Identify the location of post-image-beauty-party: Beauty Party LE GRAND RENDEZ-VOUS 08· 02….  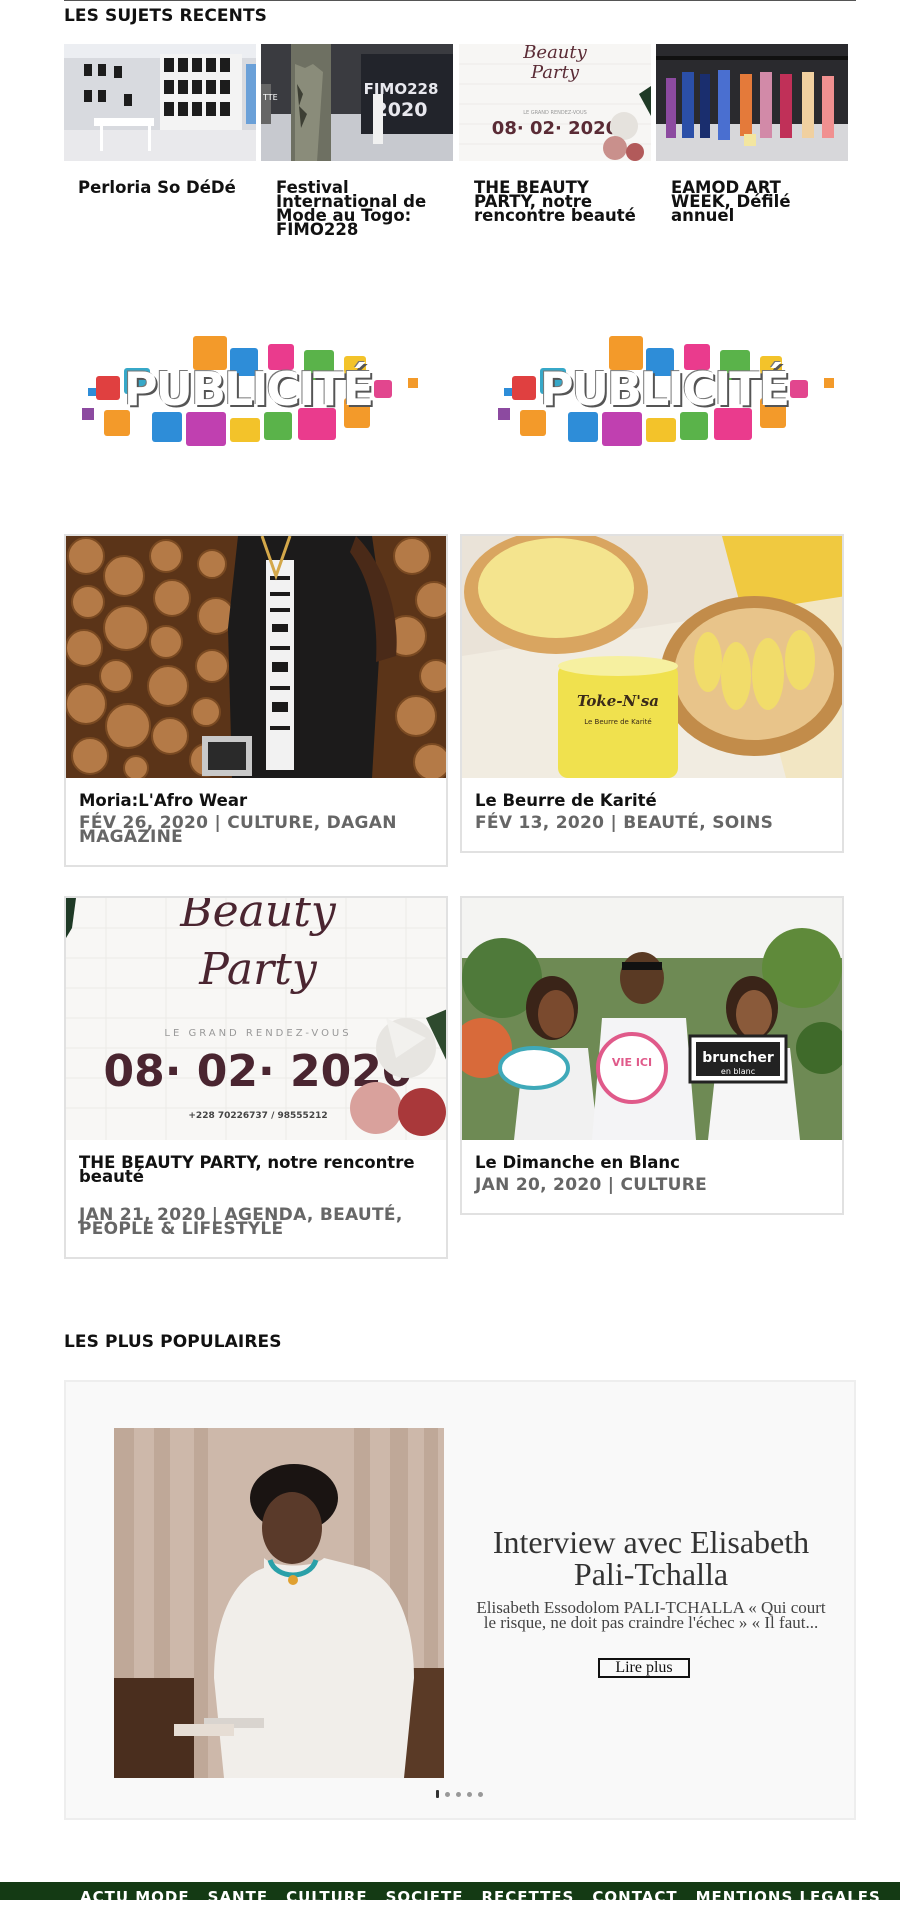
(256, 1019).